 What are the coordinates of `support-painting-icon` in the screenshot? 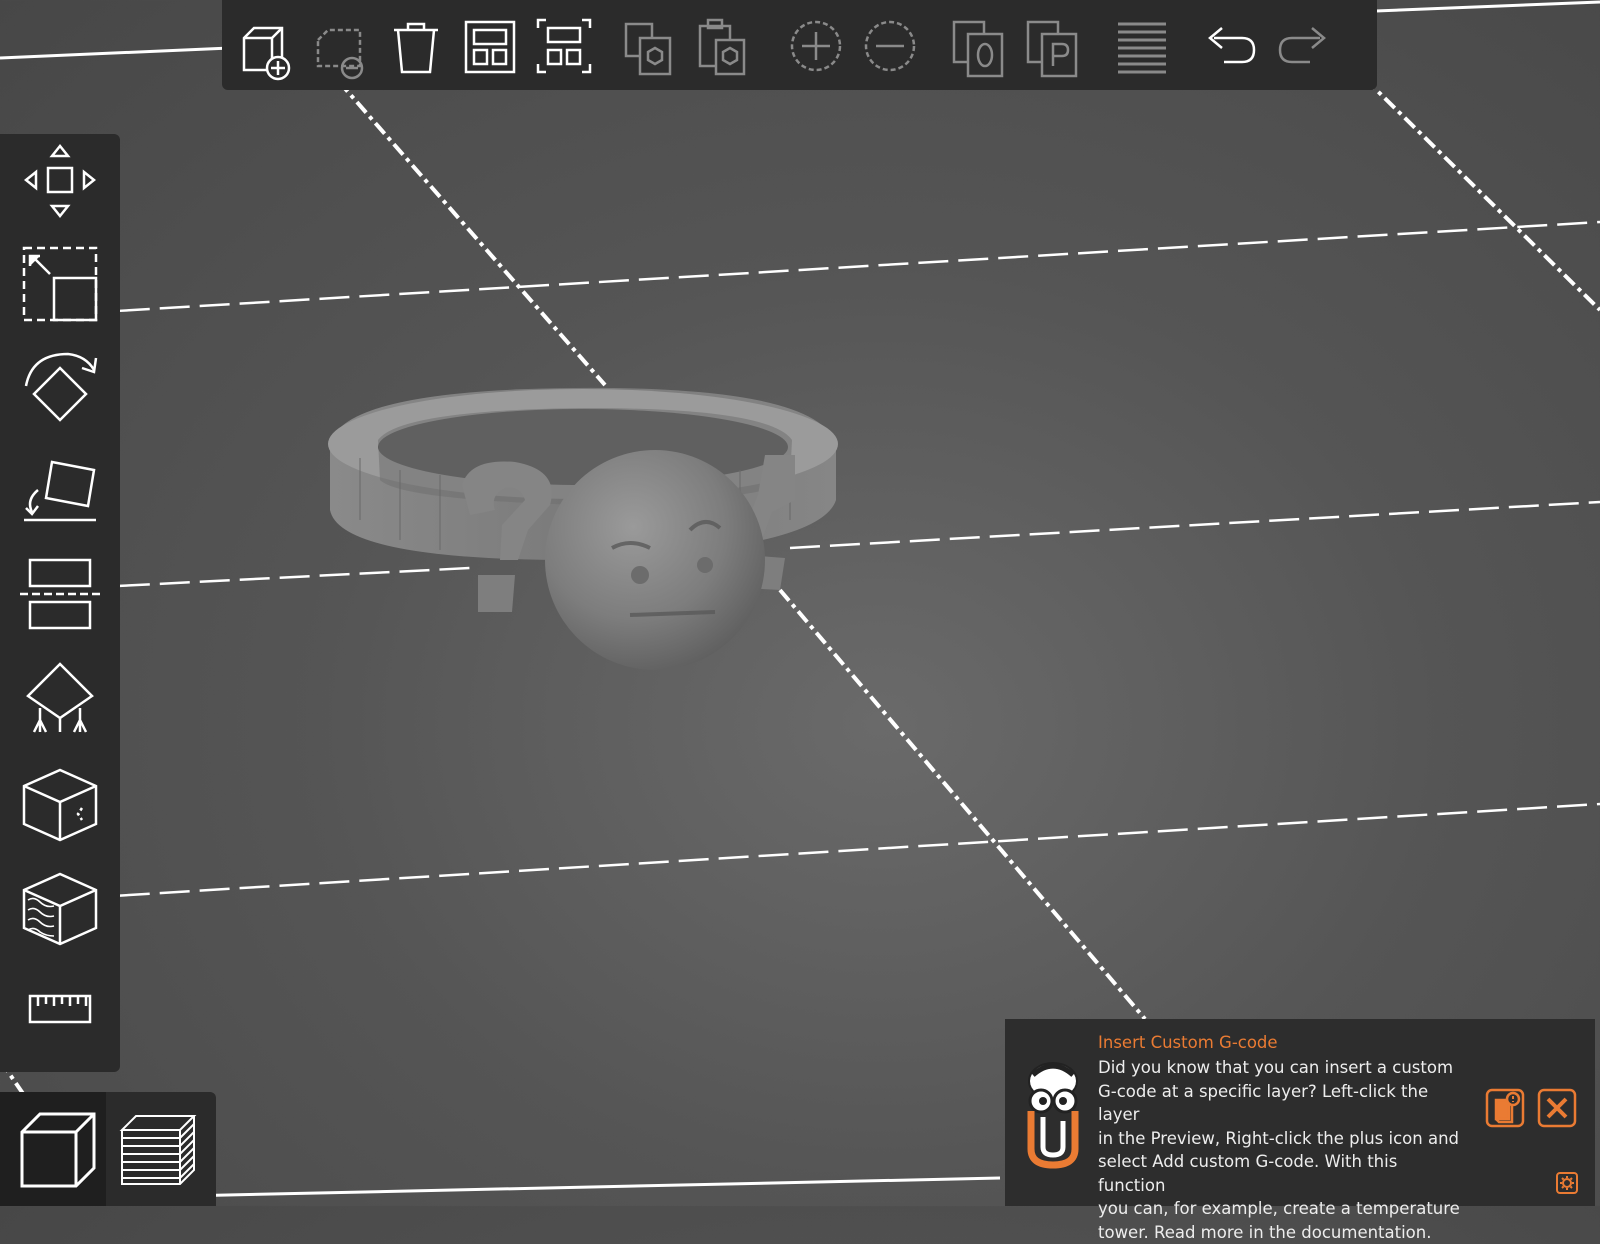 It's located at (60, 701).